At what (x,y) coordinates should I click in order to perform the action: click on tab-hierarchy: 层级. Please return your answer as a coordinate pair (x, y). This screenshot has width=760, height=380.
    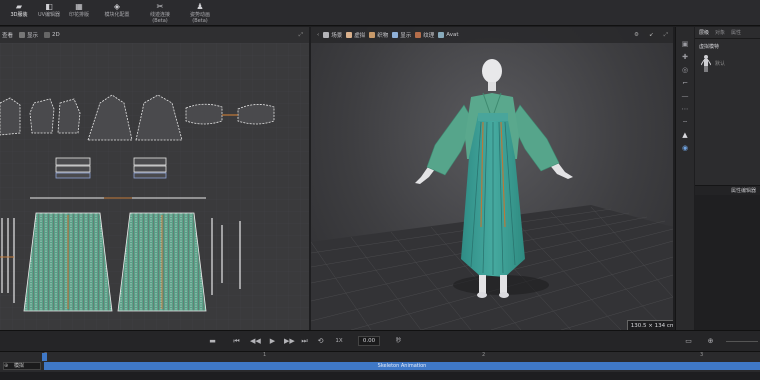
    Looking at the image, I should click on (704, 32).